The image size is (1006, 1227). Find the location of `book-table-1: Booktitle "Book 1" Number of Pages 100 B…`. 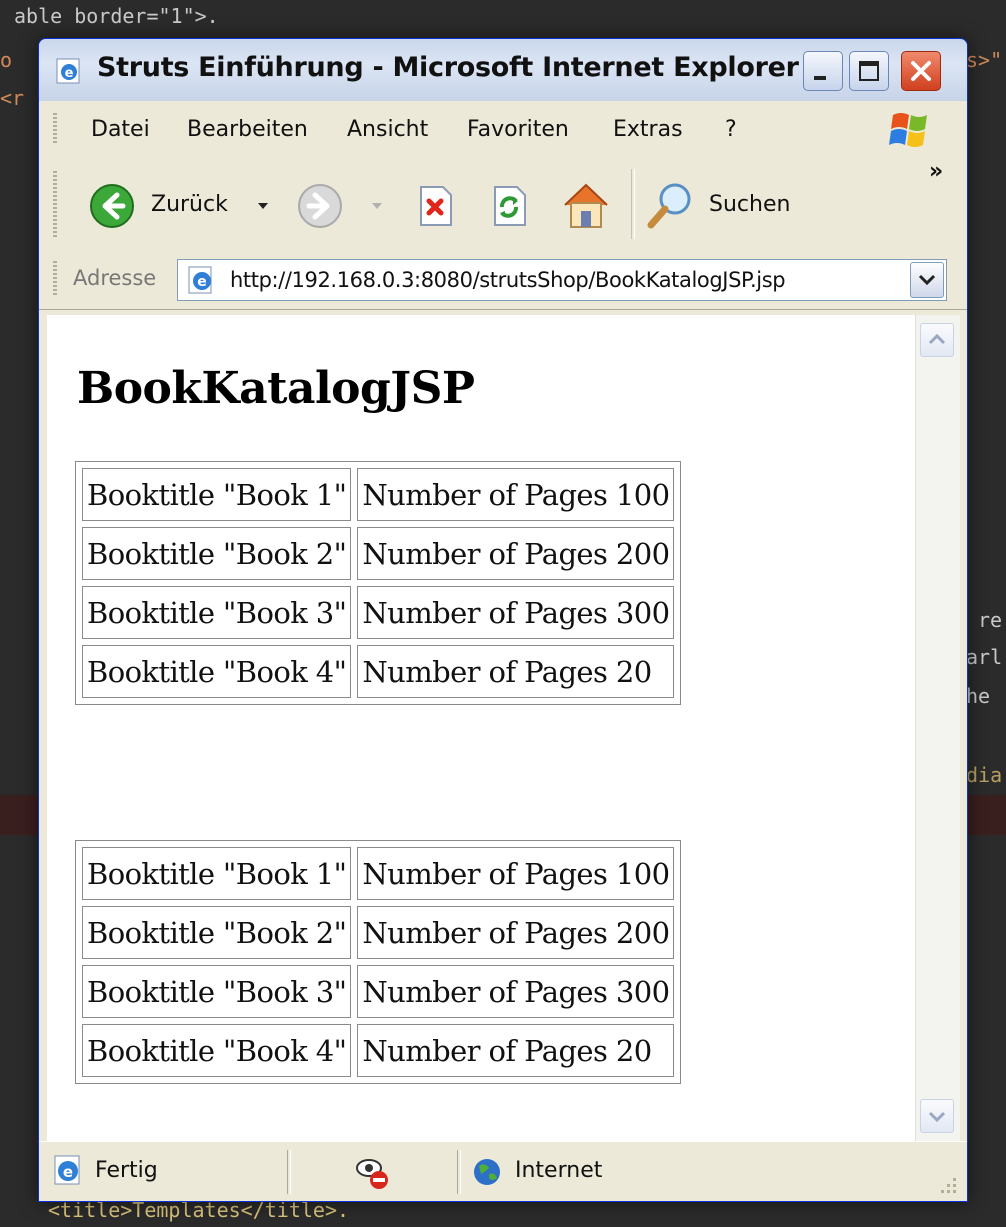

book-table-1: Booktitle "Book 1" Number of Pages 100 B… is located at coordinates (378, 583).